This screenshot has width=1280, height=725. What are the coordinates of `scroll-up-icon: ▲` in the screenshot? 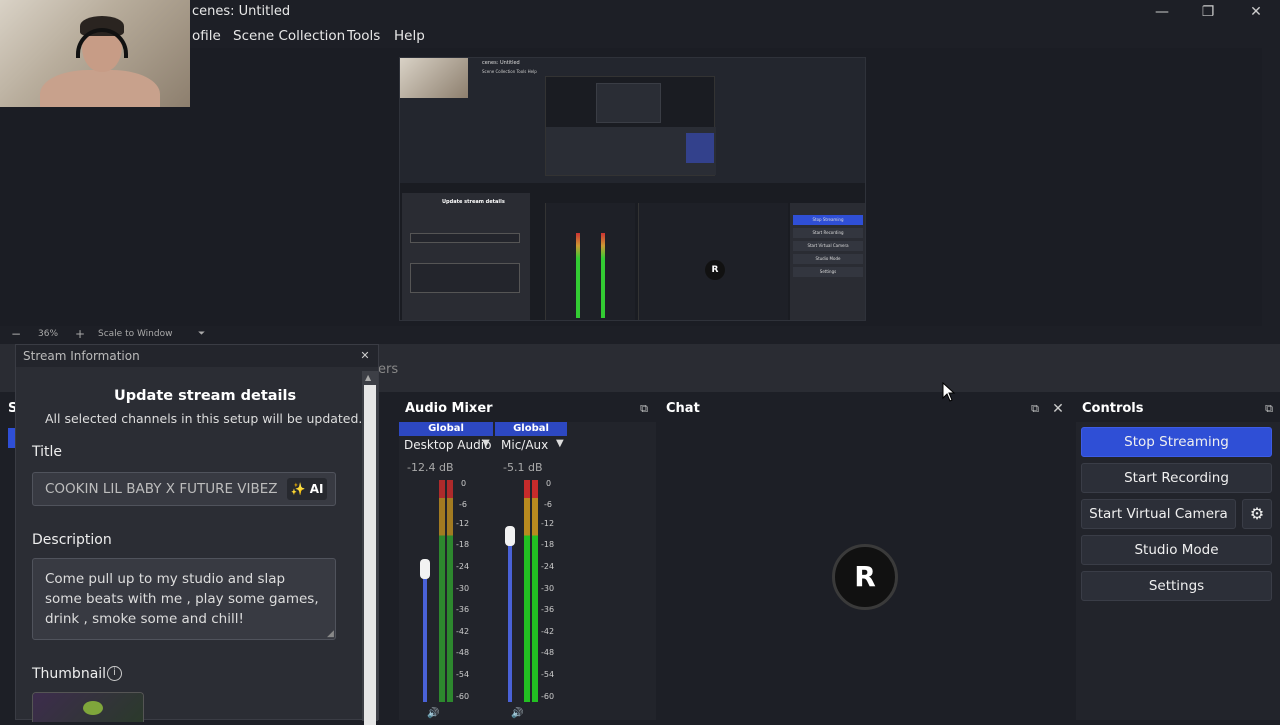 It's located at (368, 377).